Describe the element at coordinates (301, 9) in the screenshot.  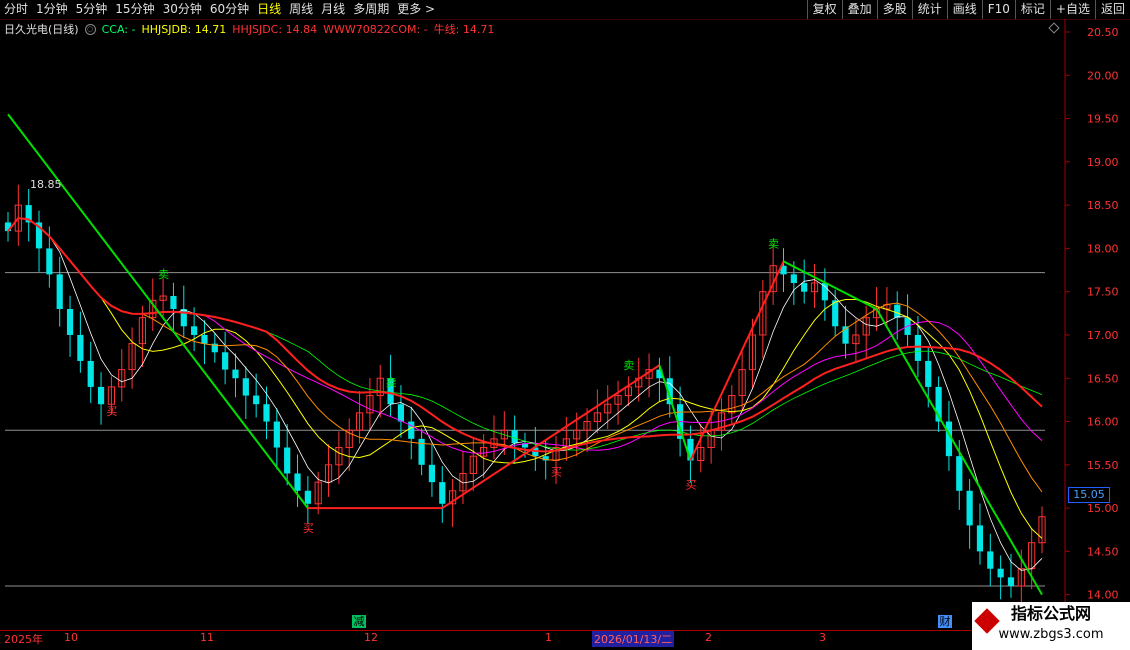
I see `tab-7: 周线` at that location.